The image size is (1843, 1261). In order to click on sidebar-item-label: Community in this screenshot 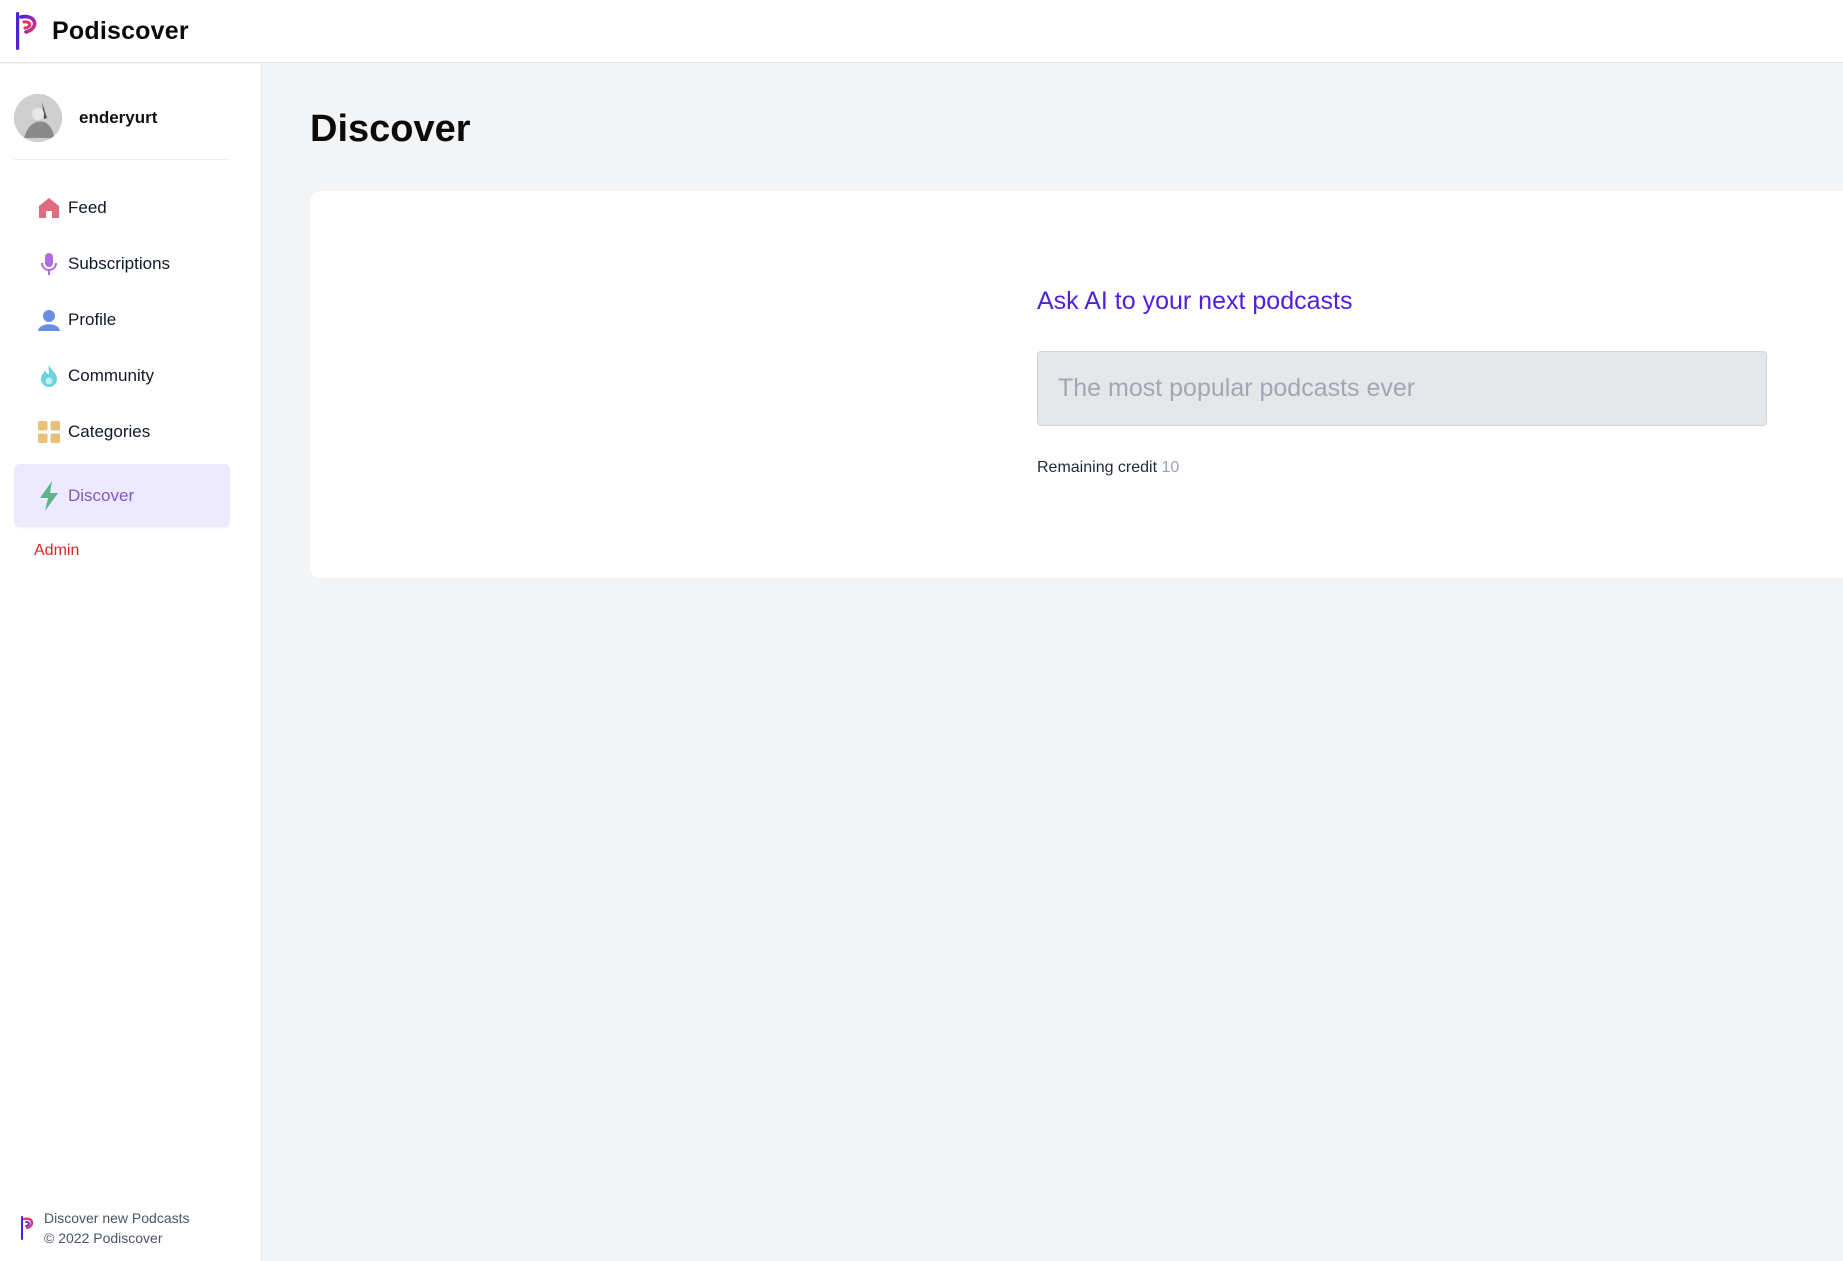, I will do `click(111, 375)`.